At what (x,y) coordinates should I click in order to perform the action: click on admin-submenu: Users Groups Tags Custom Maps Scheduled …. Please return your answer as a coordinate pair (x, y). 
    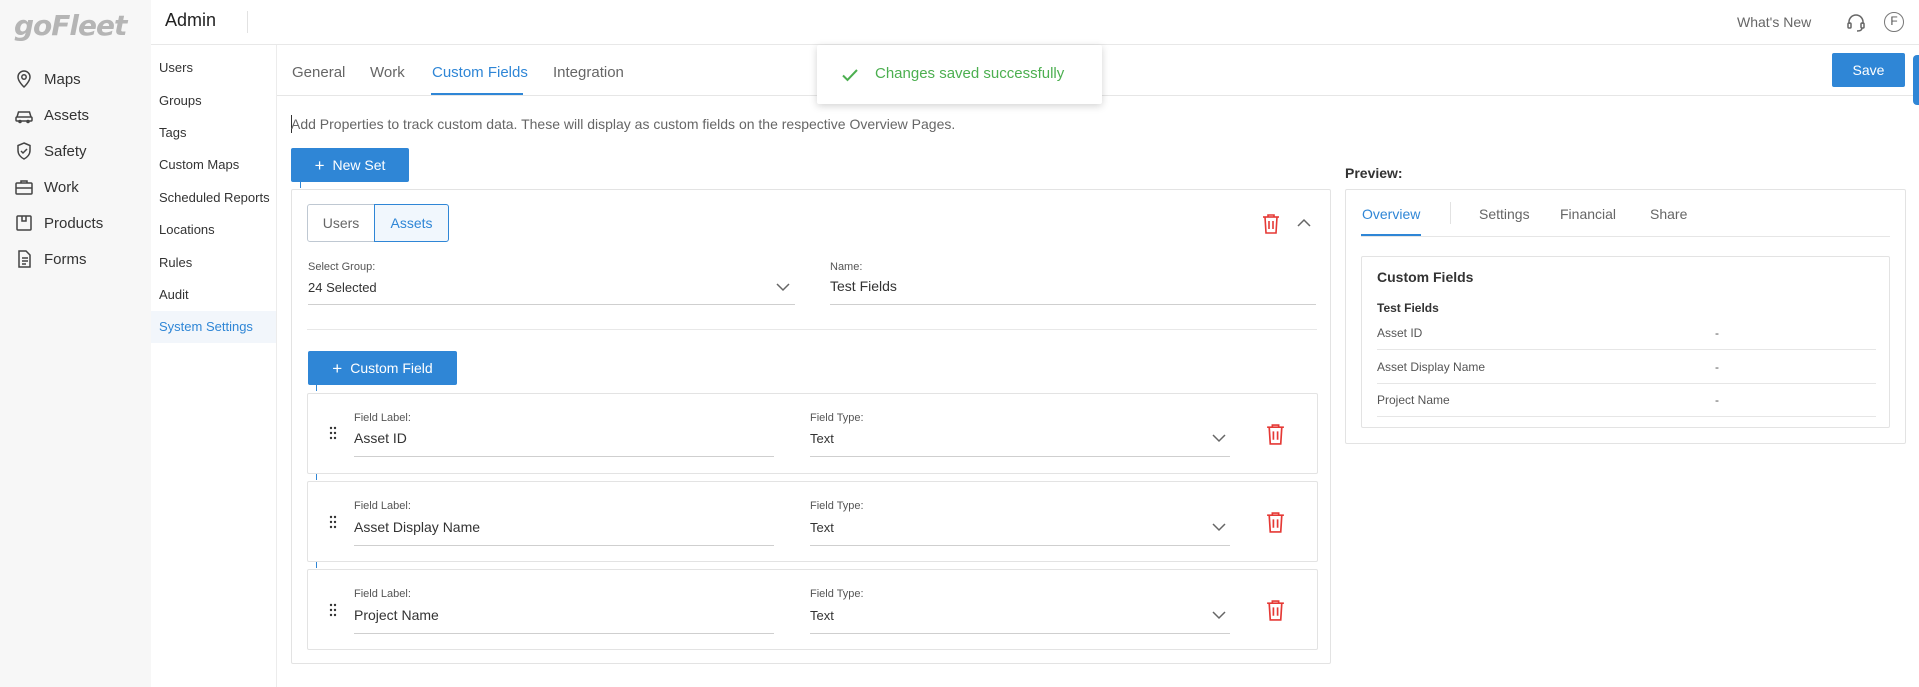
    Looking at the image, I should click on (214, 366).